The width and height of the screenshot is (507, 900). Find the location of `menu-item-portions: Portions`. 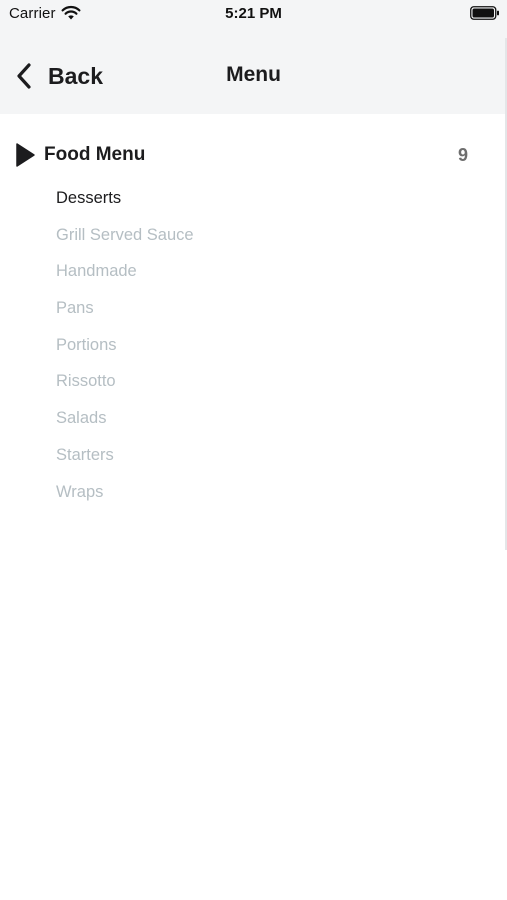

menu-item-portions: Portions is located at coordinates (256, 347).